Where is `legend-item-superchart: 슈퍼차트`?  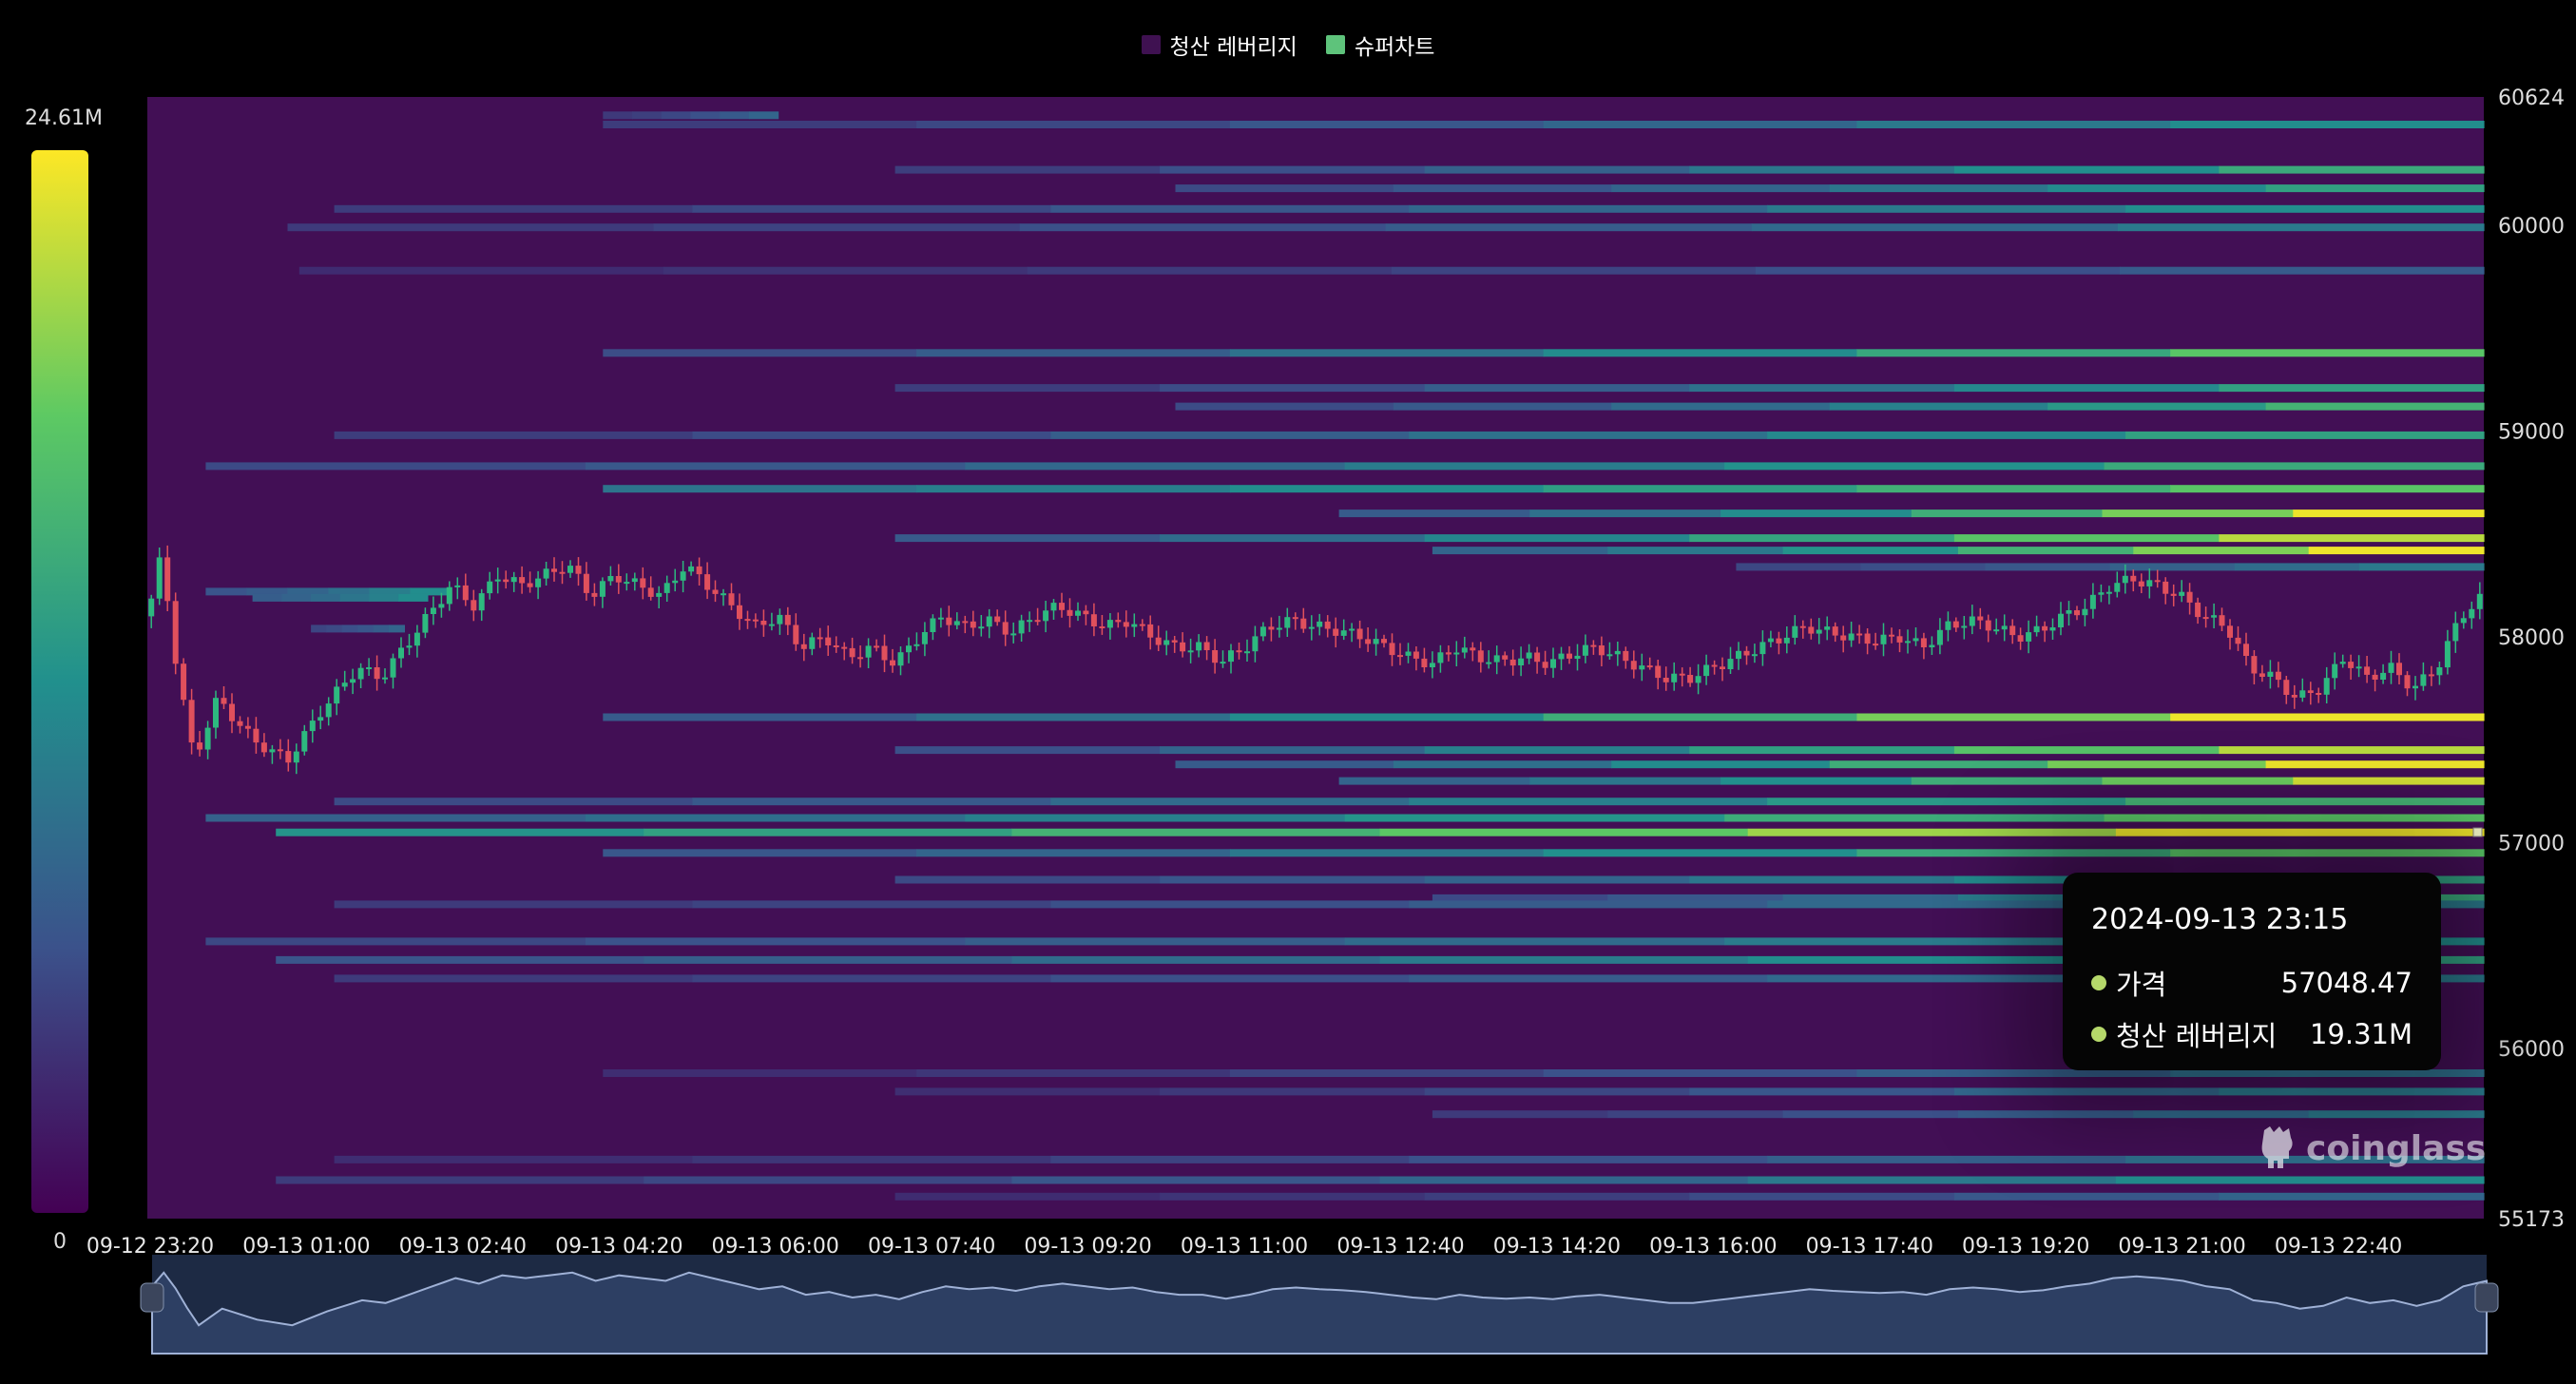 legend-item-superchart: 슈퍼차트 is located at coordinates (1379, 45).